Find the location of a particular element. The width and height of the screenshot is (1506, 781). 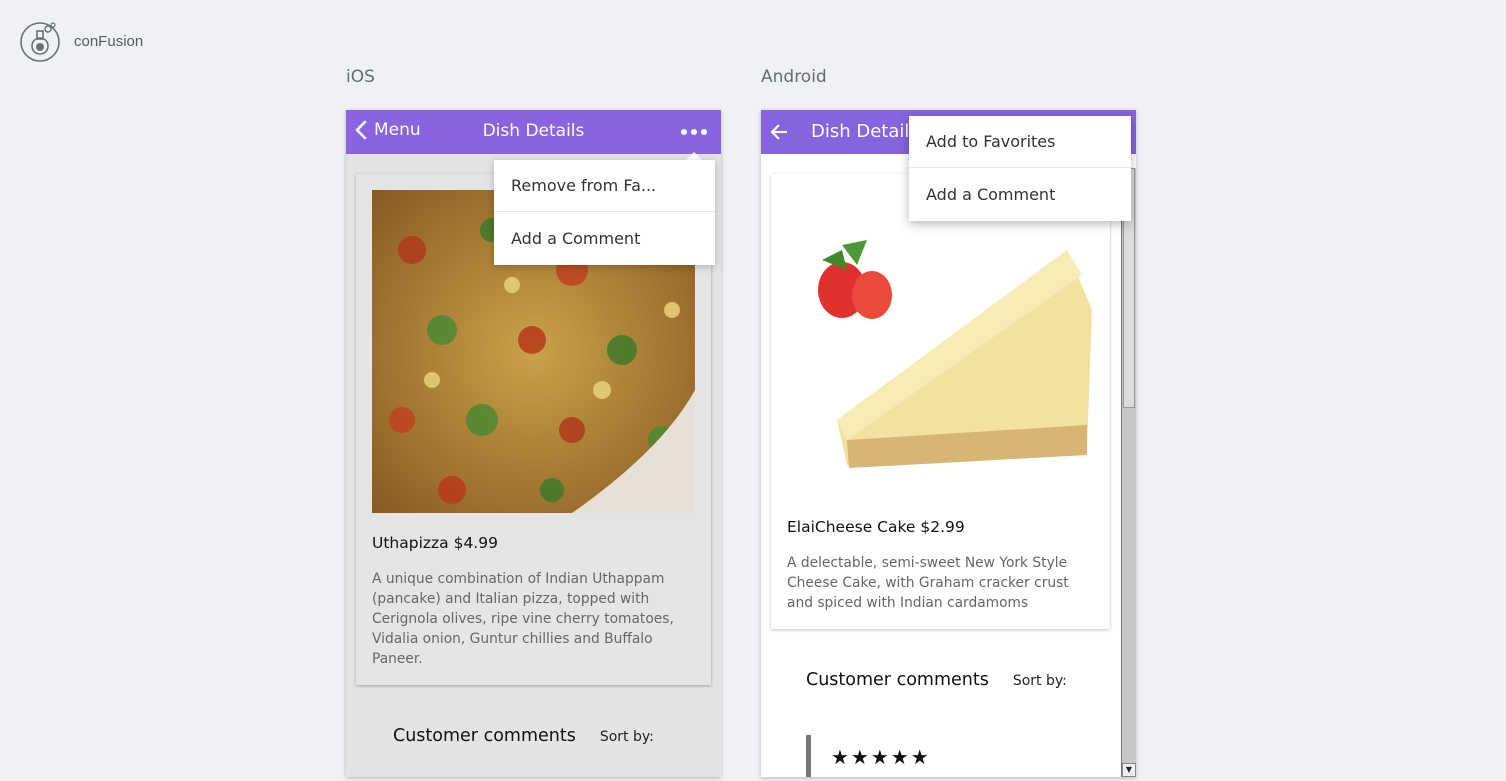

ios-dish-title: Uthapizza $4.99 is located at coordinates (435, 543).